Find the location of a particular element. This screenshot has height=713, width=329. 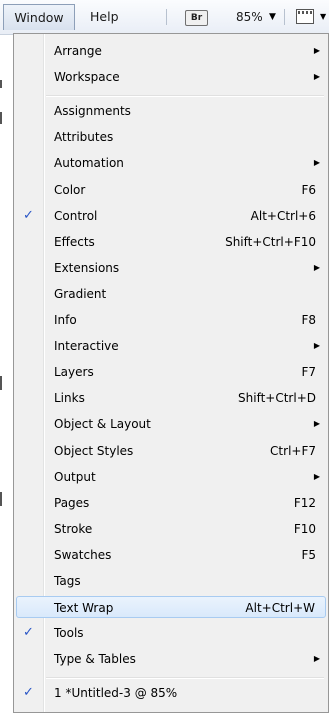

menu-item-label: Type & Tables is located at coordinates (95, 659).